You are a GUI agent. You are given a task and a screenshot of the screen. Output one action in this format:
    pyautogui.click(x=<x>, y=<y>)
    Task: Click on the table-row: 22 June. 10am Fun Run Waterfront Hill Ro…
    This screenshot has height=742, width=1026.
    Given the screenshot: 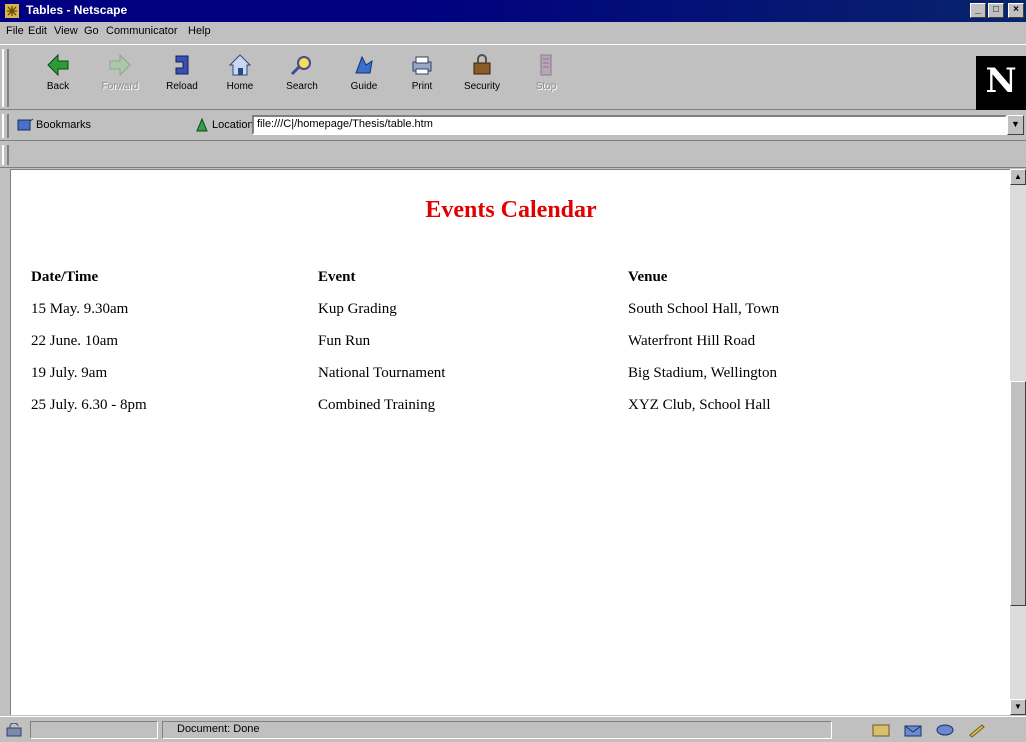 What is the action you would take?
    pyautogui.click(x=479, y=341)
    